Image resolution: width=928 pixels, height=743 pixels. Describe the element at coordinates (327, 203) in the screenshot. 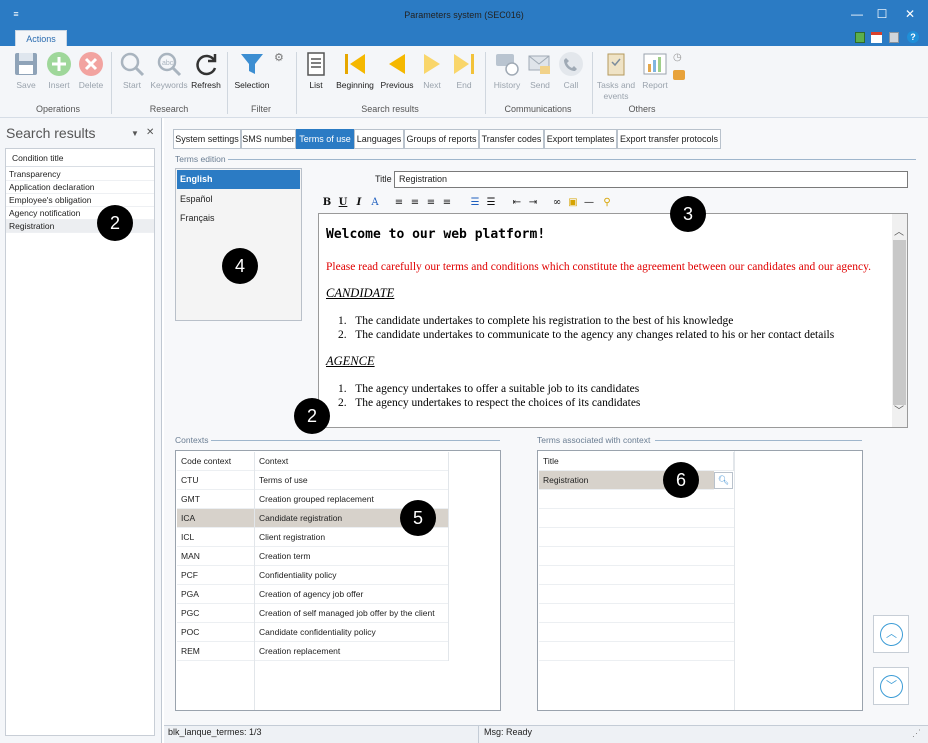

I see `bold-icon: B` at that location.